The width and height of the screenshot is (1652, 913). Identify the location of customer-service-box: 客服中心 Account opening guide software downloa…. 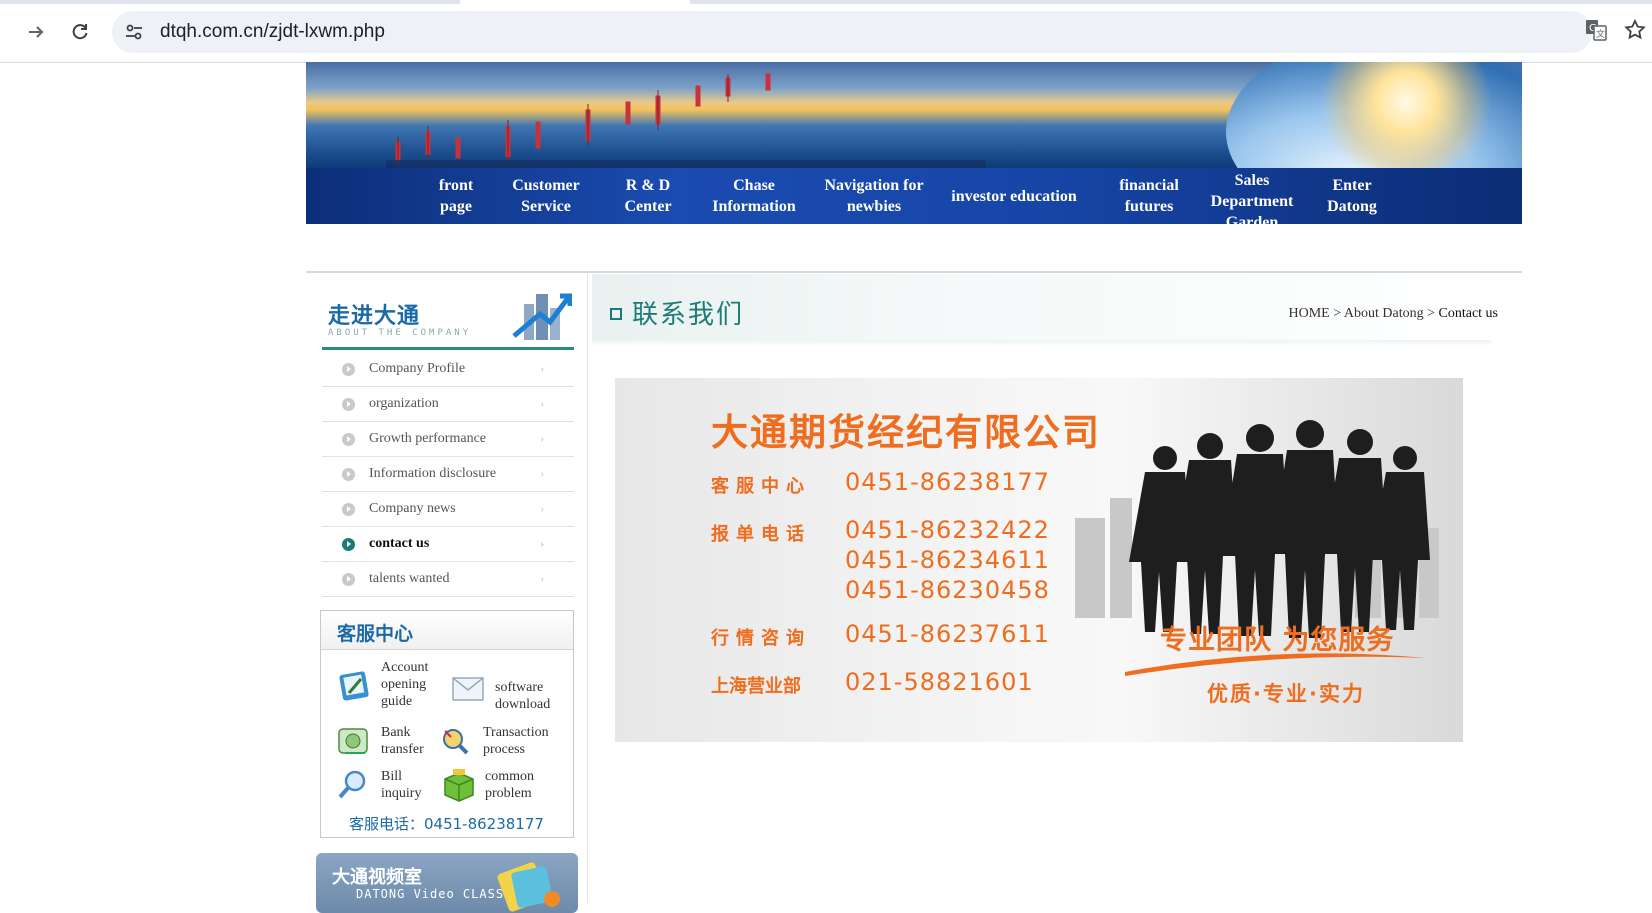
(447, 724).